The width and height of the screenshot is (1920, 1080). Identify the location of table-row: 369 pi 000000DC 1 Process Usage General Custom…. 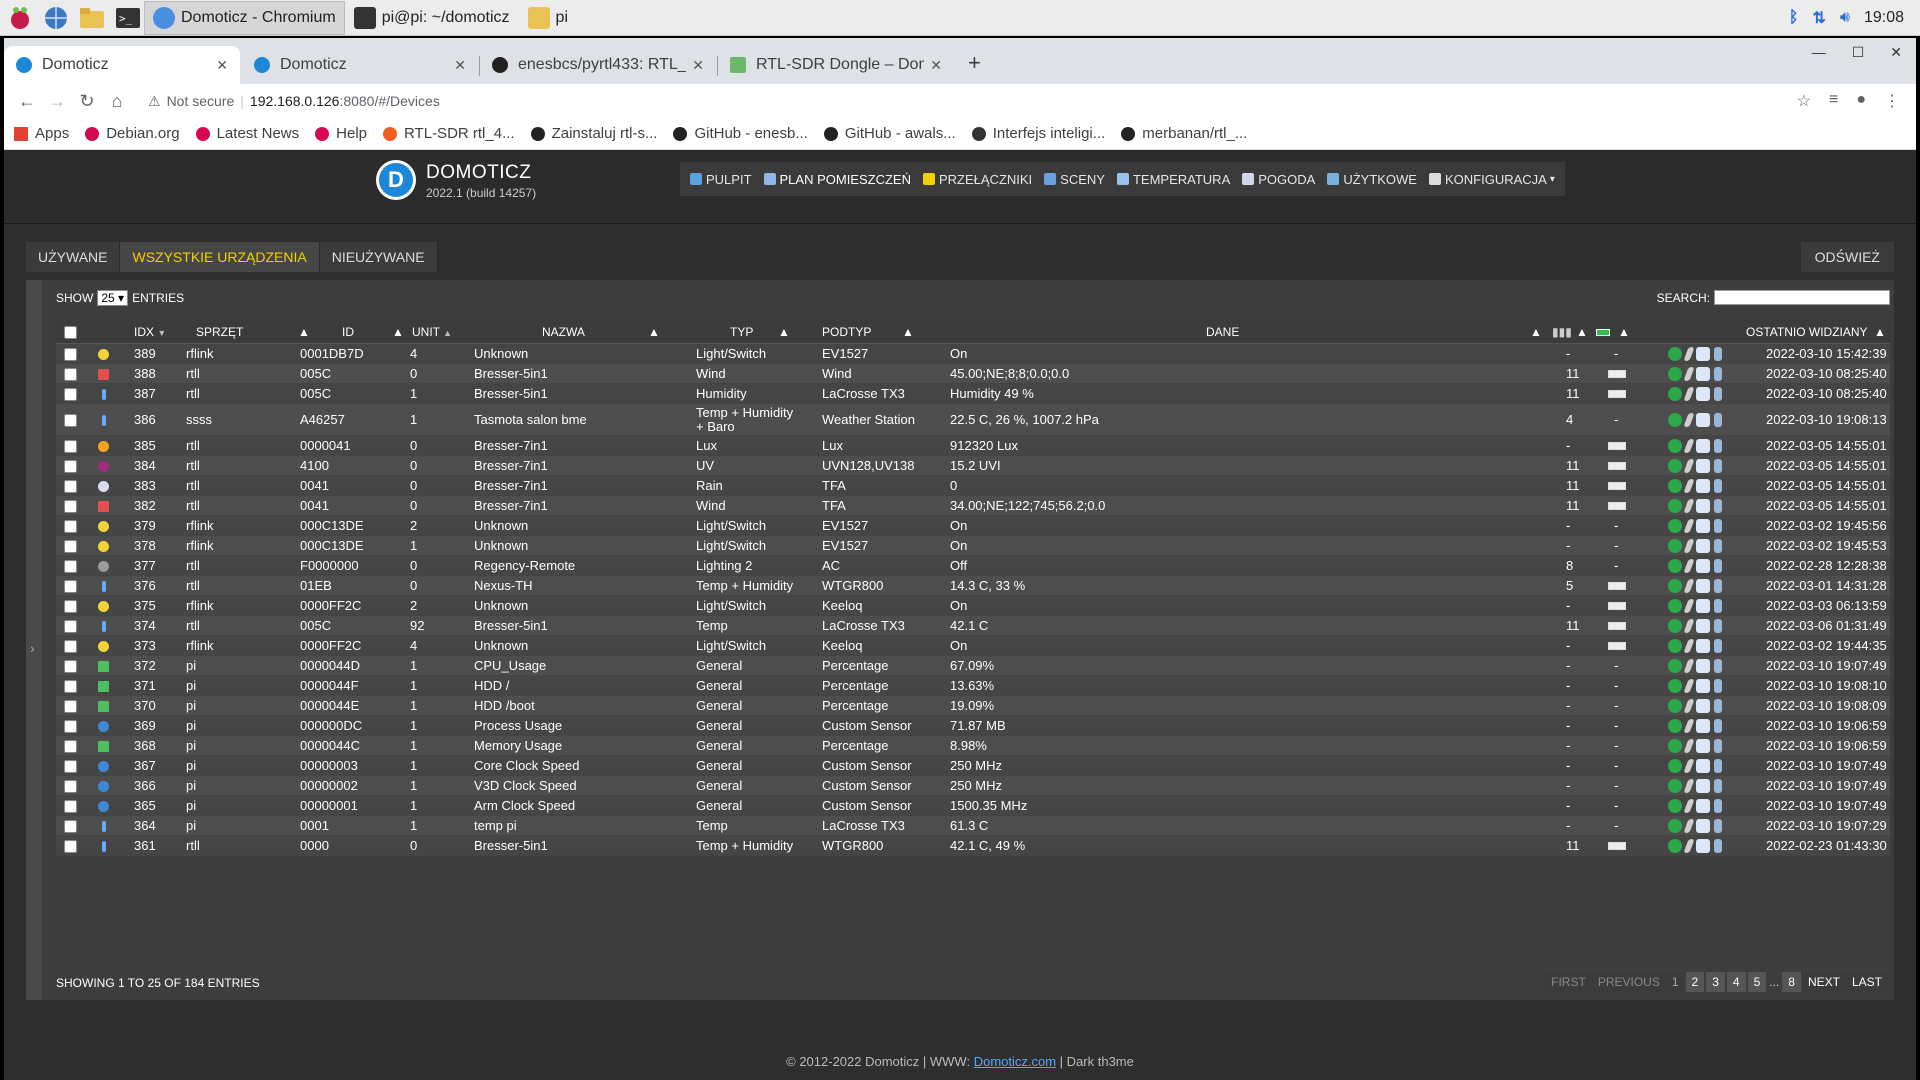
(973, 726).